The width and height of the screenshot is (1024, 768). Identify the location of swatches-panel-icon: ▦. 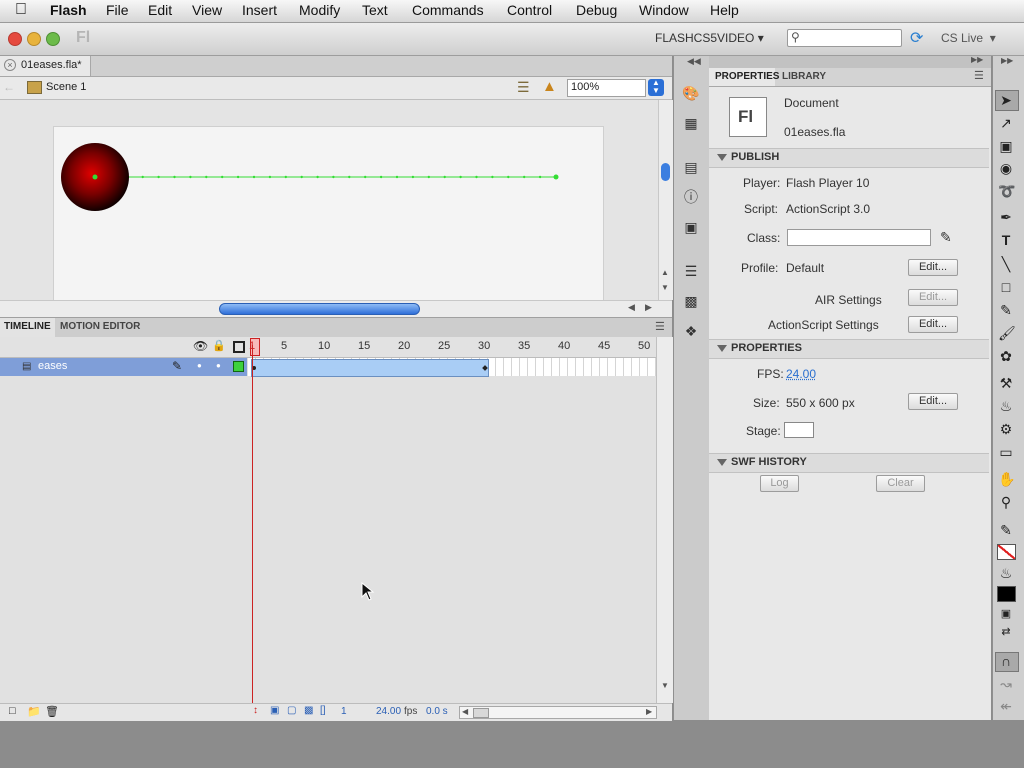
(691, 123).